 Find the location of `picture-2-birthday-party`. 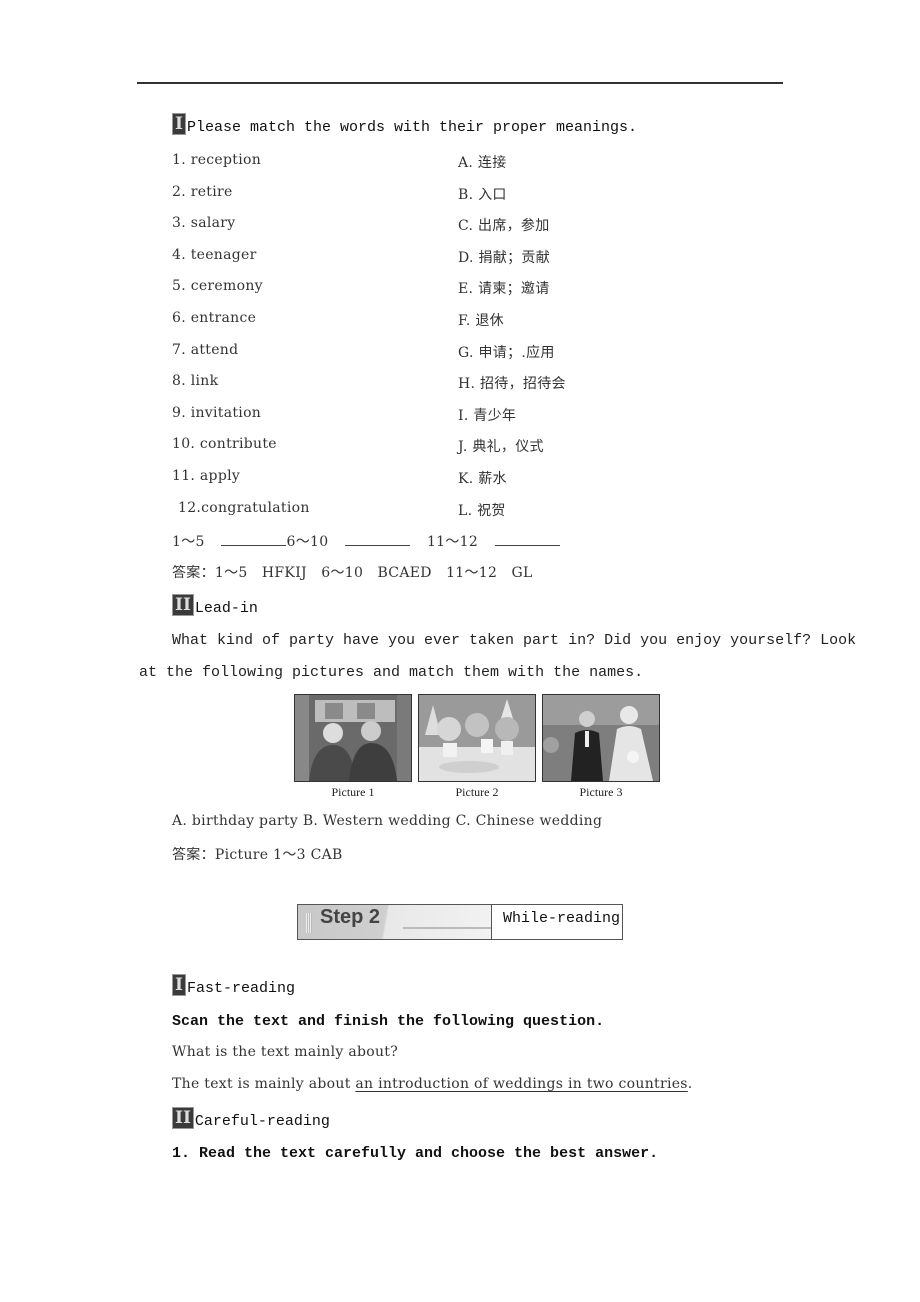

picture-2-birthday-party is located at coordinates (477, 738).